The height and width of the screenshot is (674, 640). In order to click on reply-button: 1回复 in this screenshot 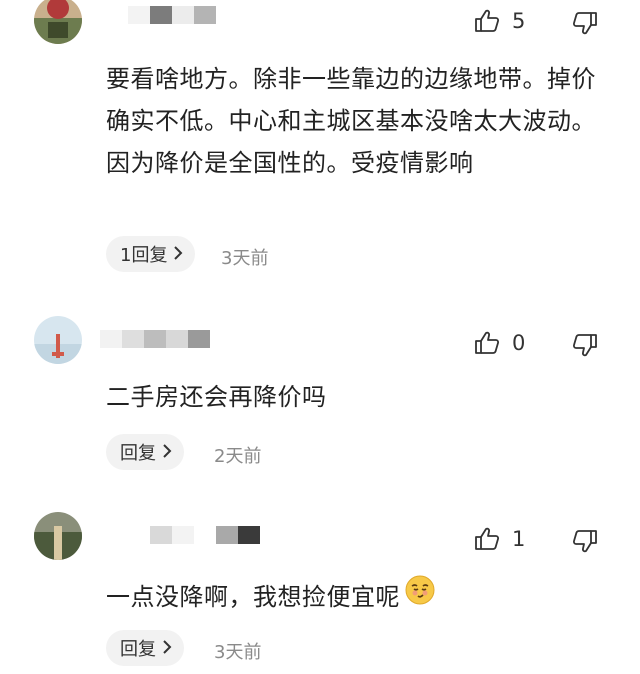, I will do `click(151, 254)`.